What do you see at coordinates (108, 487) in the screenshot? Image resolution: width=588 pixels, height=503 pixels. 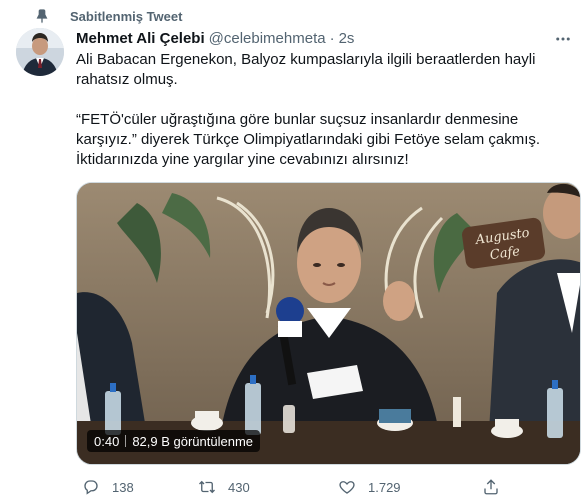 I see `reply-button: 138` at bounding box center [108, 487].